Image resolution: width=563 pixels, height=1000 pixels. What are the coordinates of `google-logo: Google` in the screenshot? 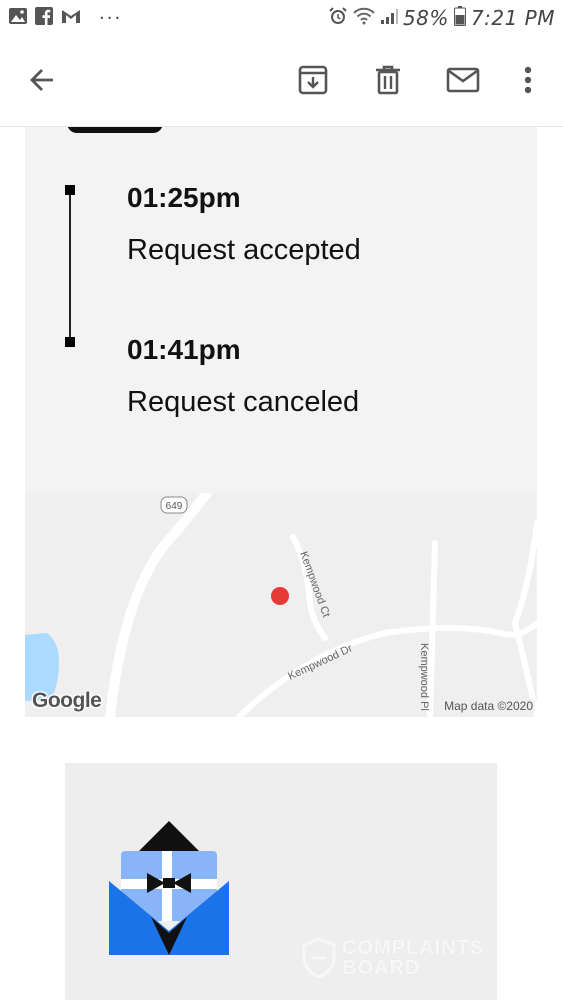 It's located at (67, 700).